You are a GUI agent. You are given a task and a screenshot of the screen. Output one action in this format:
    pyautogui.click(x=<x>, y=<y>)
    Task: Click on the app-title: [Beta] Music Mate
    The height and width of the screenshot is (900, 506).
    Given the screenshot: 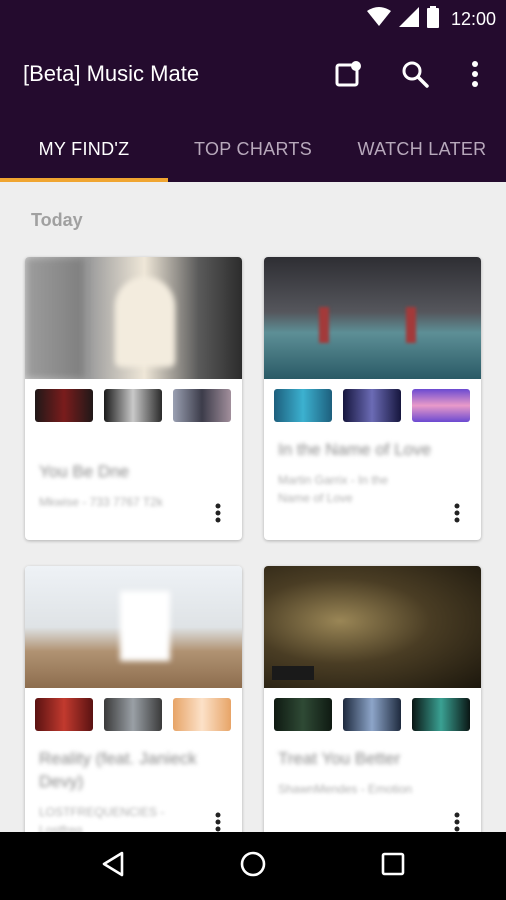 What is the action you would take?
    pyautogui.click(x=111, y=73)
    